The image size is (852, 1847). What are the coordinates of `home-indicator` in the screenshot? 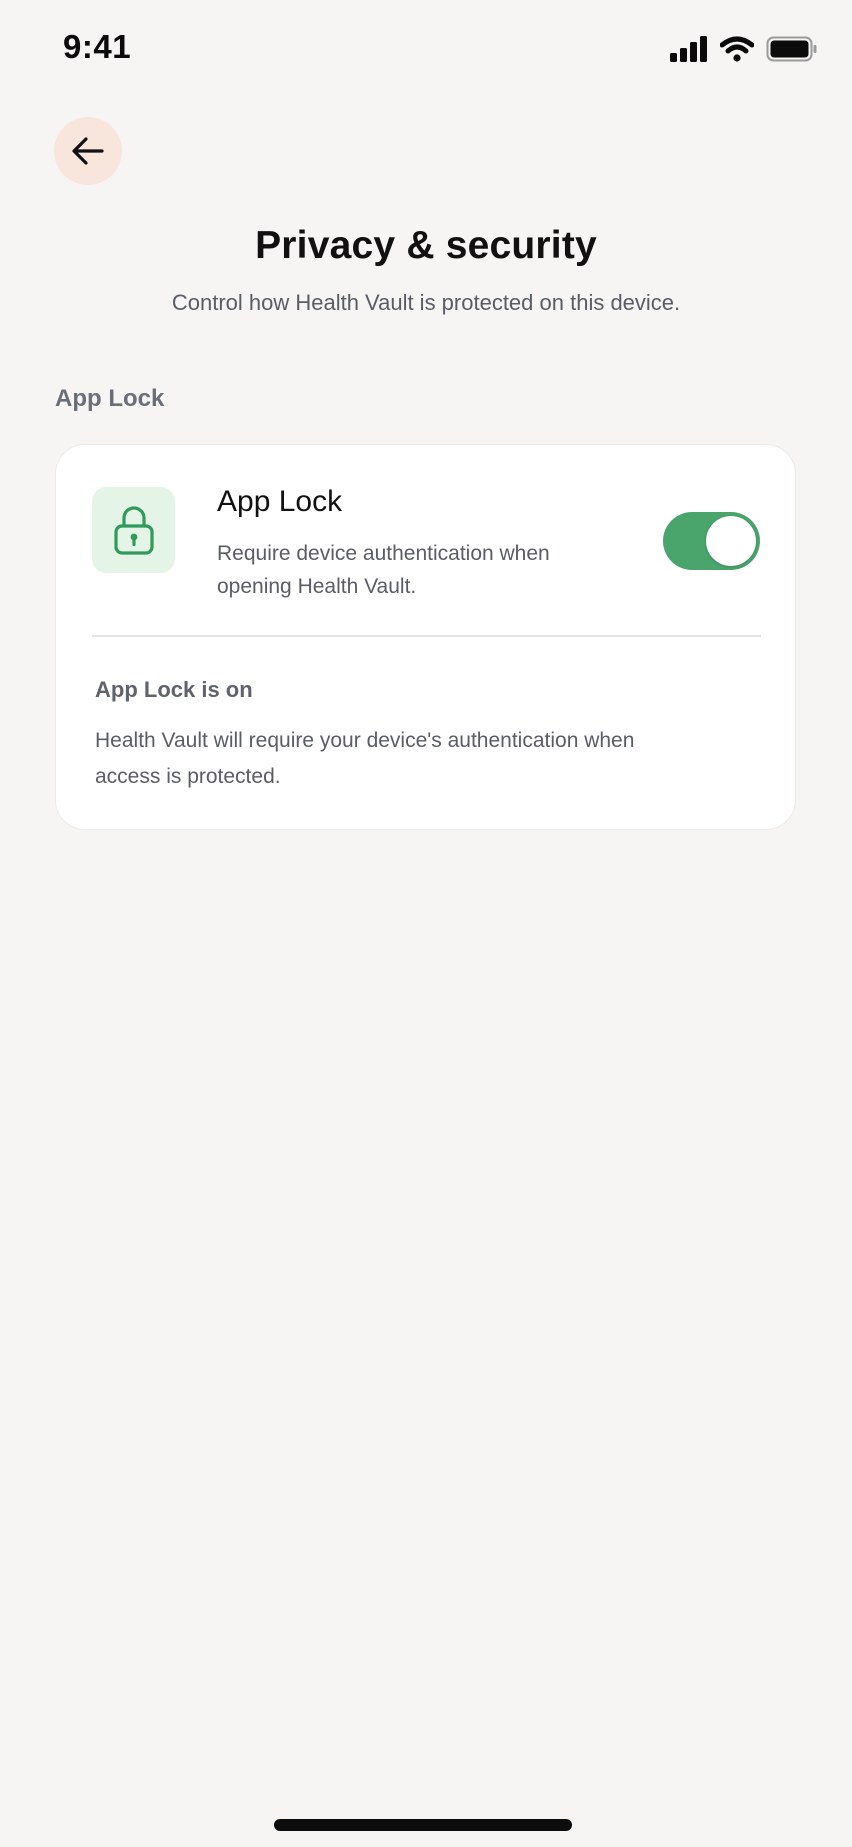 It's located at (423, 1825).